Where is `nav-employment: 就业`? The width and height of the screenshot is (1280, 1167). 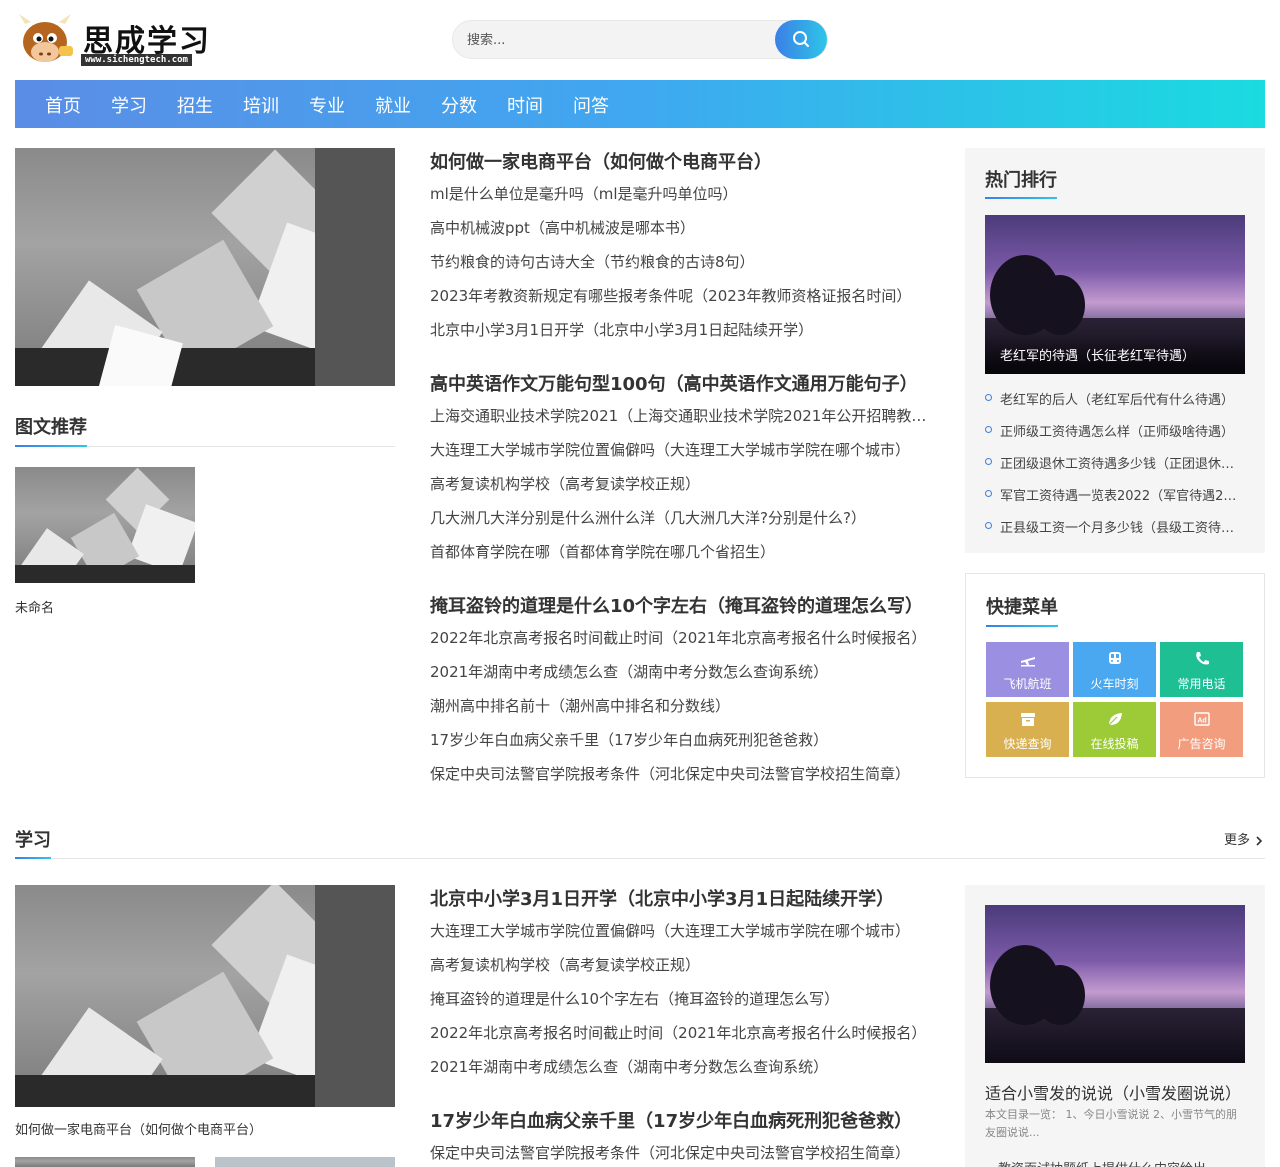
nav-employment: 就业 is located at coordinates (393, 105).